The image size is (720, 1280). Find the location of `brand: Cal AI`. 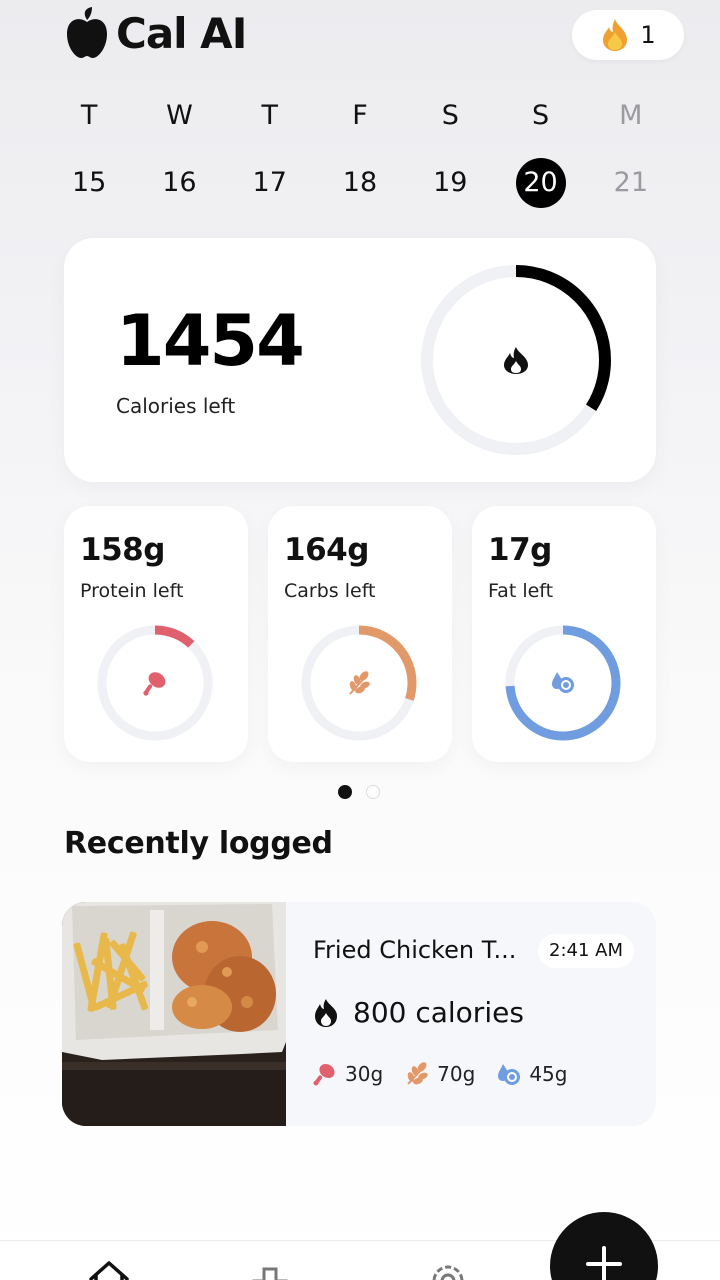

brand: Cal AI is located at coordinates (155, 33).